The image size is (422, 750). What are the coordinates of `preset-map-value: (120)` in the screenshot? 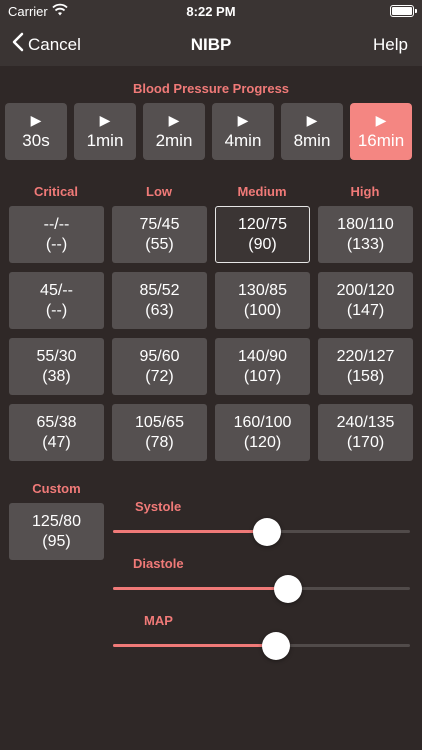 It's located at (262, 442).